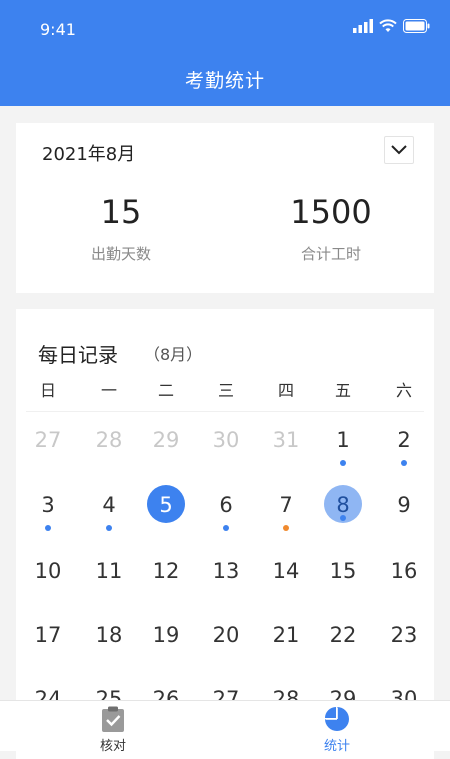  I want to click on day-number: 29, so click(166, 440).